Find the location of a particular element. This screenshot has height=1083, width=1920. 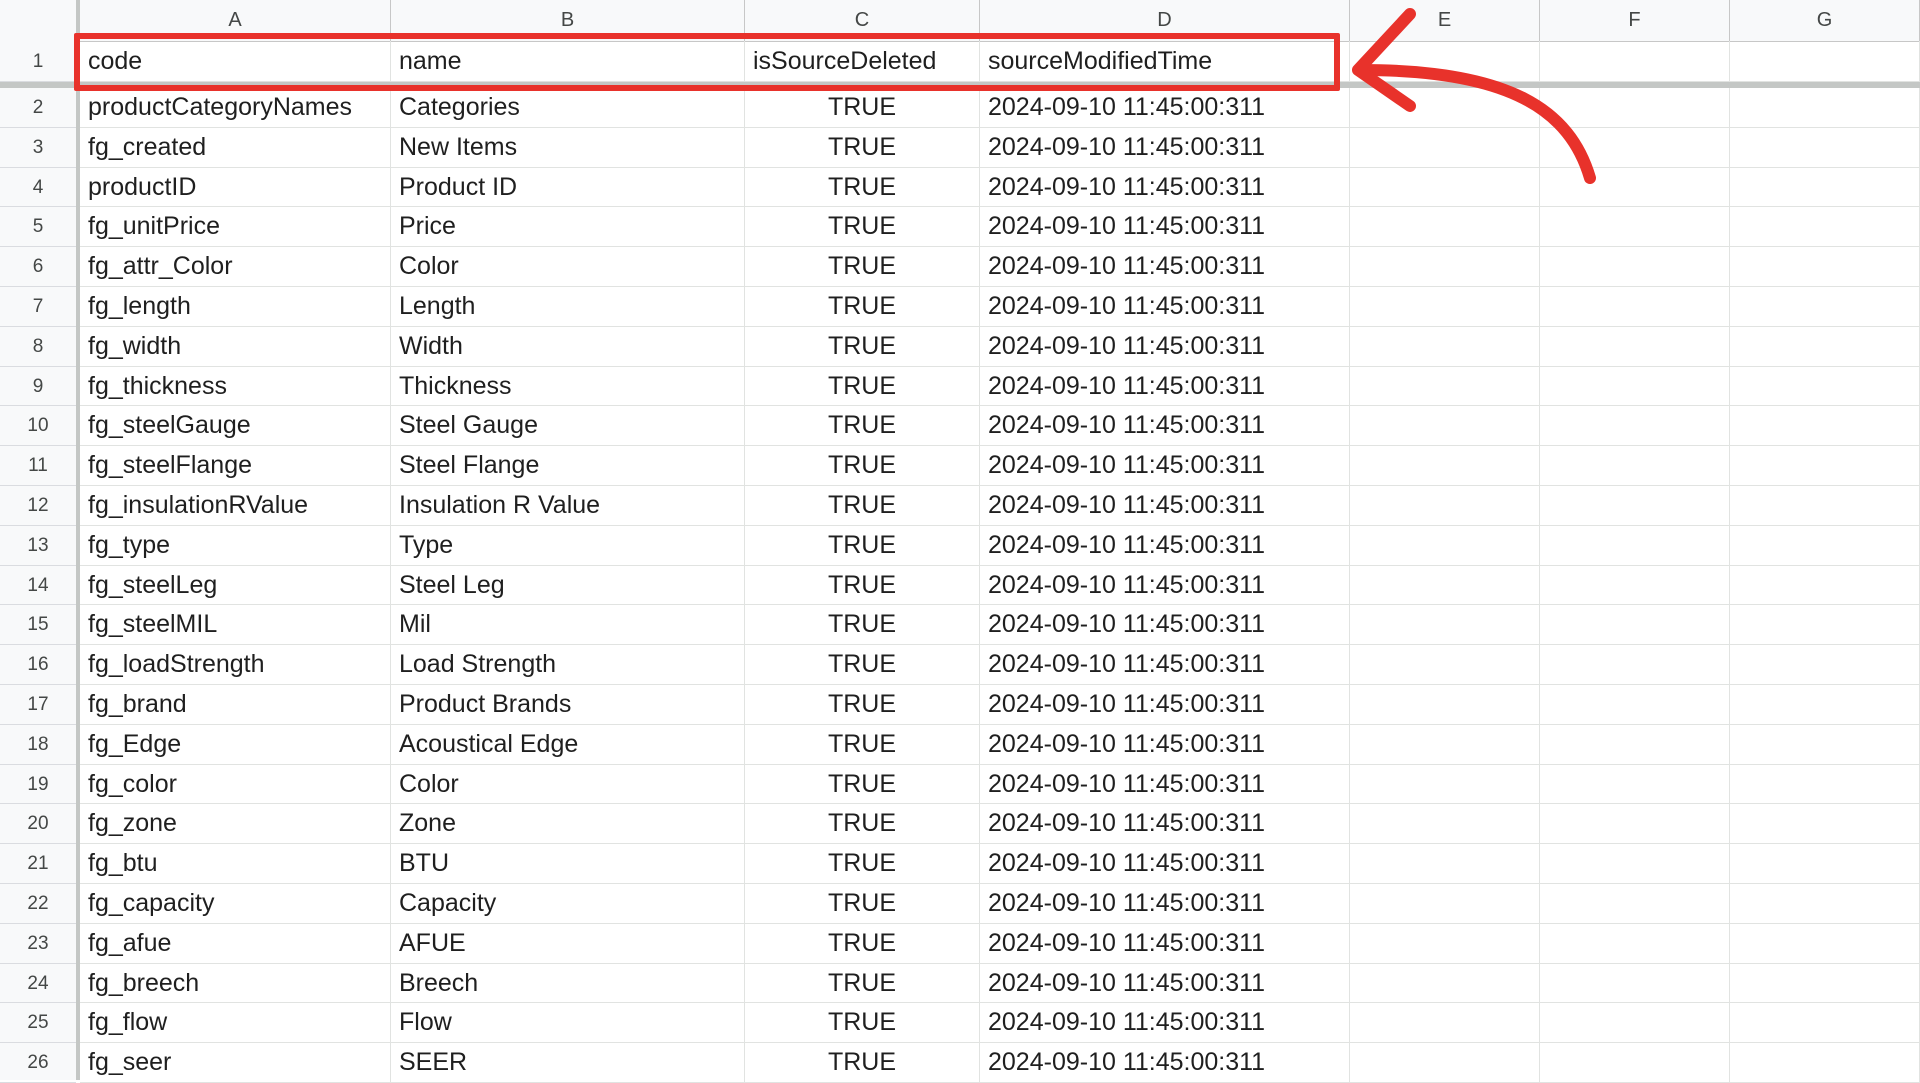

cell-b: Type is located at coordinates (568, 545).